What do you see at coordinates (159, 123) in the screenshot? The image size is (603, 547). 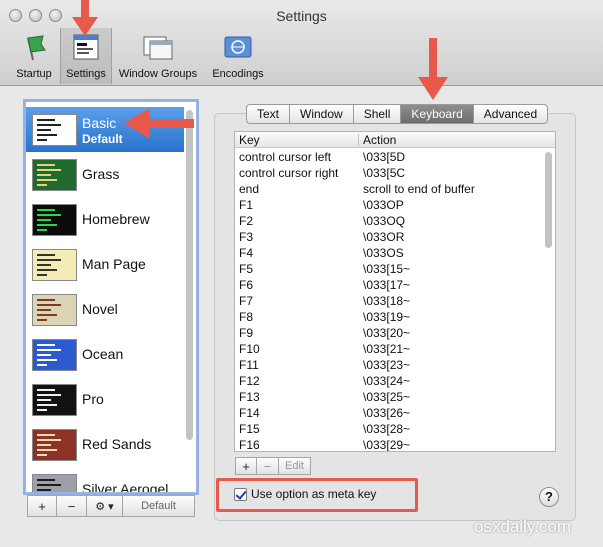 I see `arrow-left-icon` at bounding box center [159, 123].